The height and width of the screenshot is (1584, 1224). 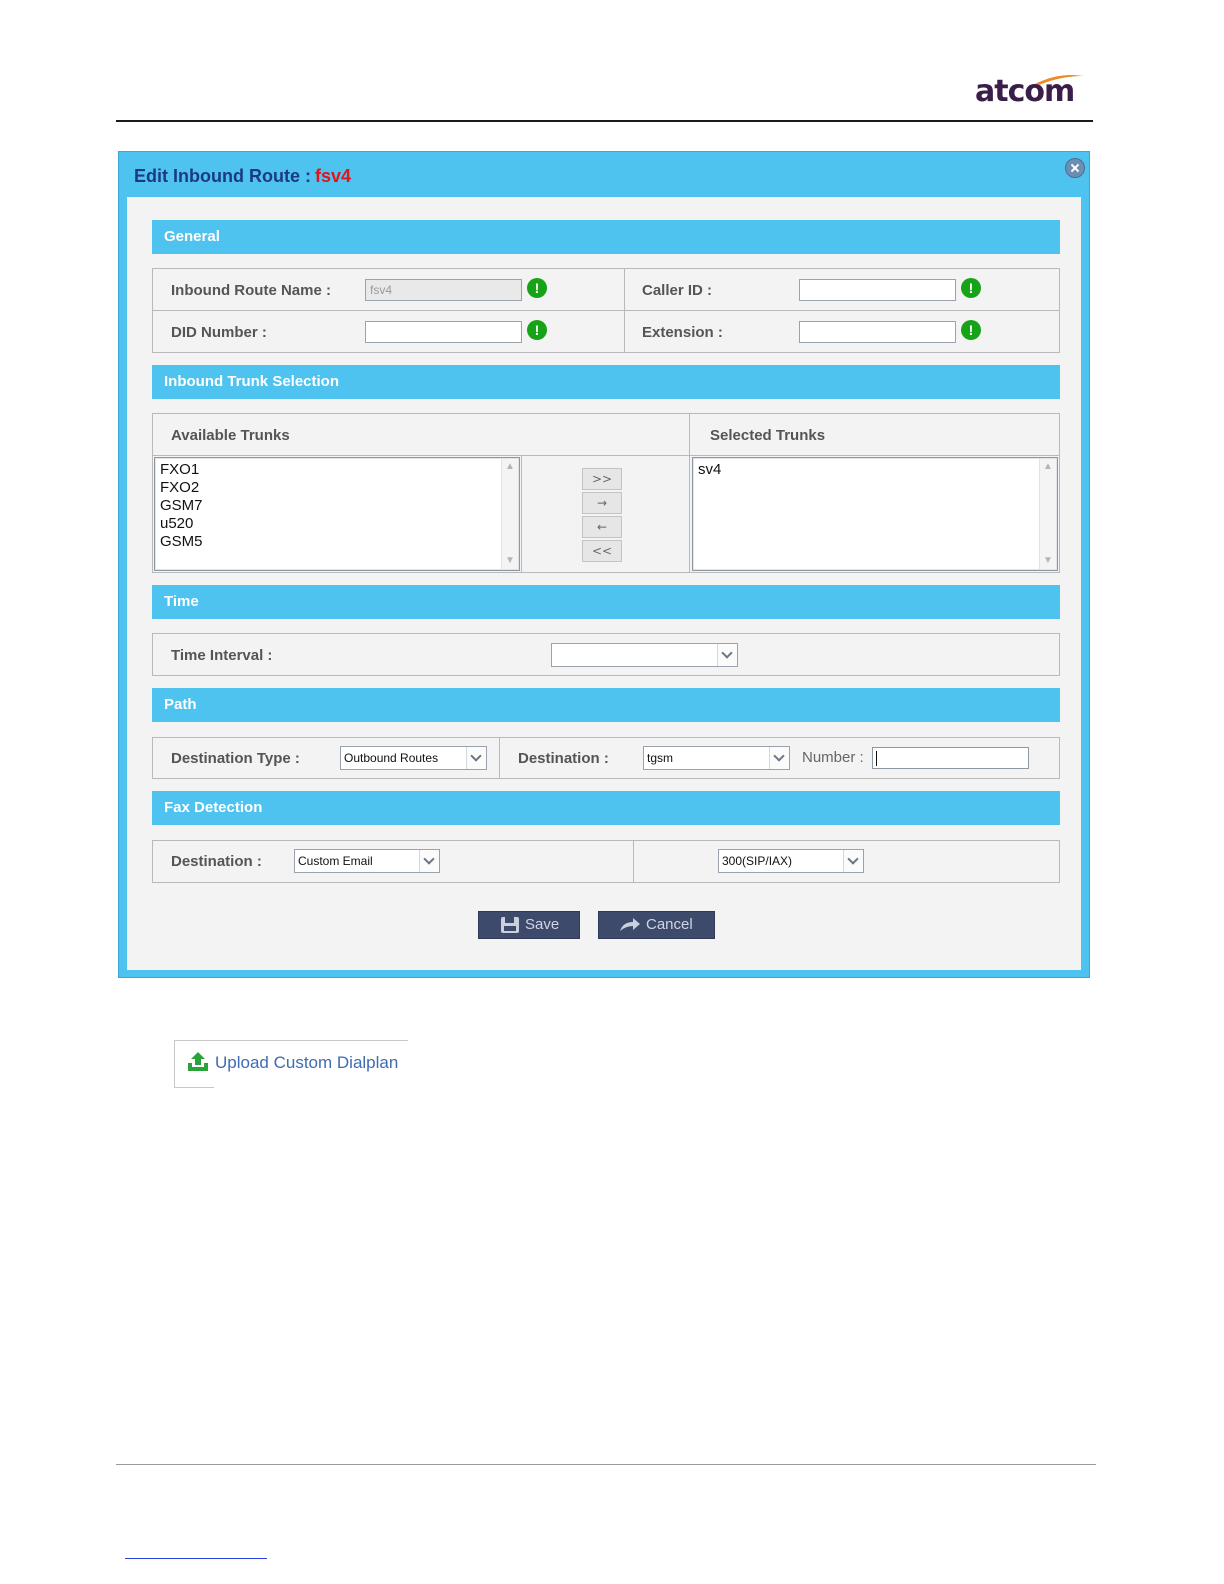 I want to click on number-label: Number :, so click(x=833, y=757).